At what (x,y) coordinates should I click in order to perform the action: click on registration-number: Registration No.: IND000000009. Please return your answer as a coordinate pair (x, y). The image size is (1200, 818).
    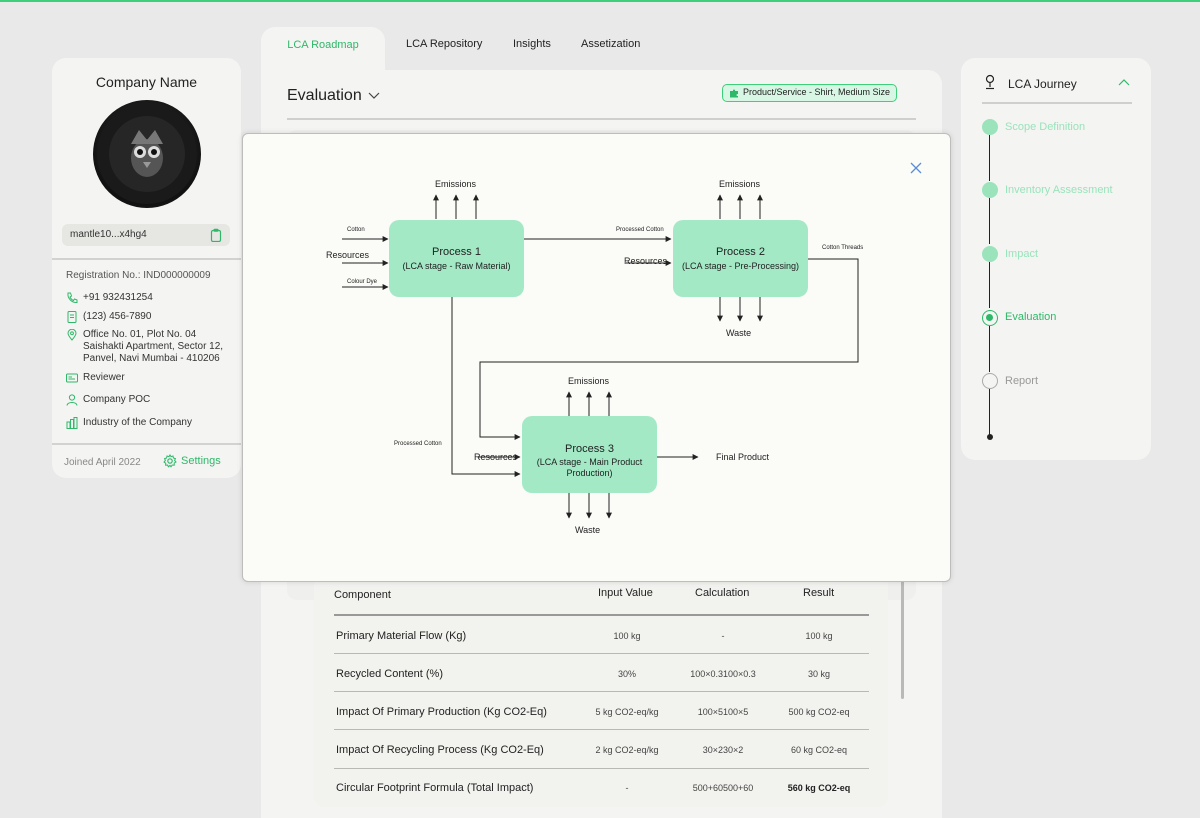
    Looking at the image, I should click on (138, 276).